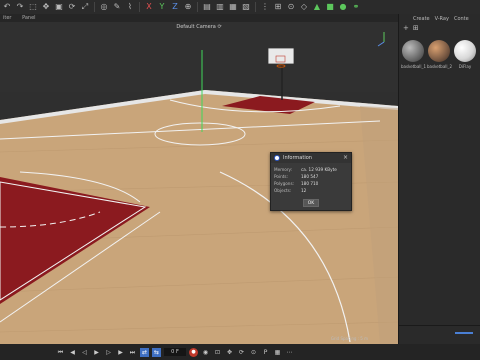  Describe the element at coordinates (130, 7) in the screenshot. I see `brush-icon: ⌇` at that location.